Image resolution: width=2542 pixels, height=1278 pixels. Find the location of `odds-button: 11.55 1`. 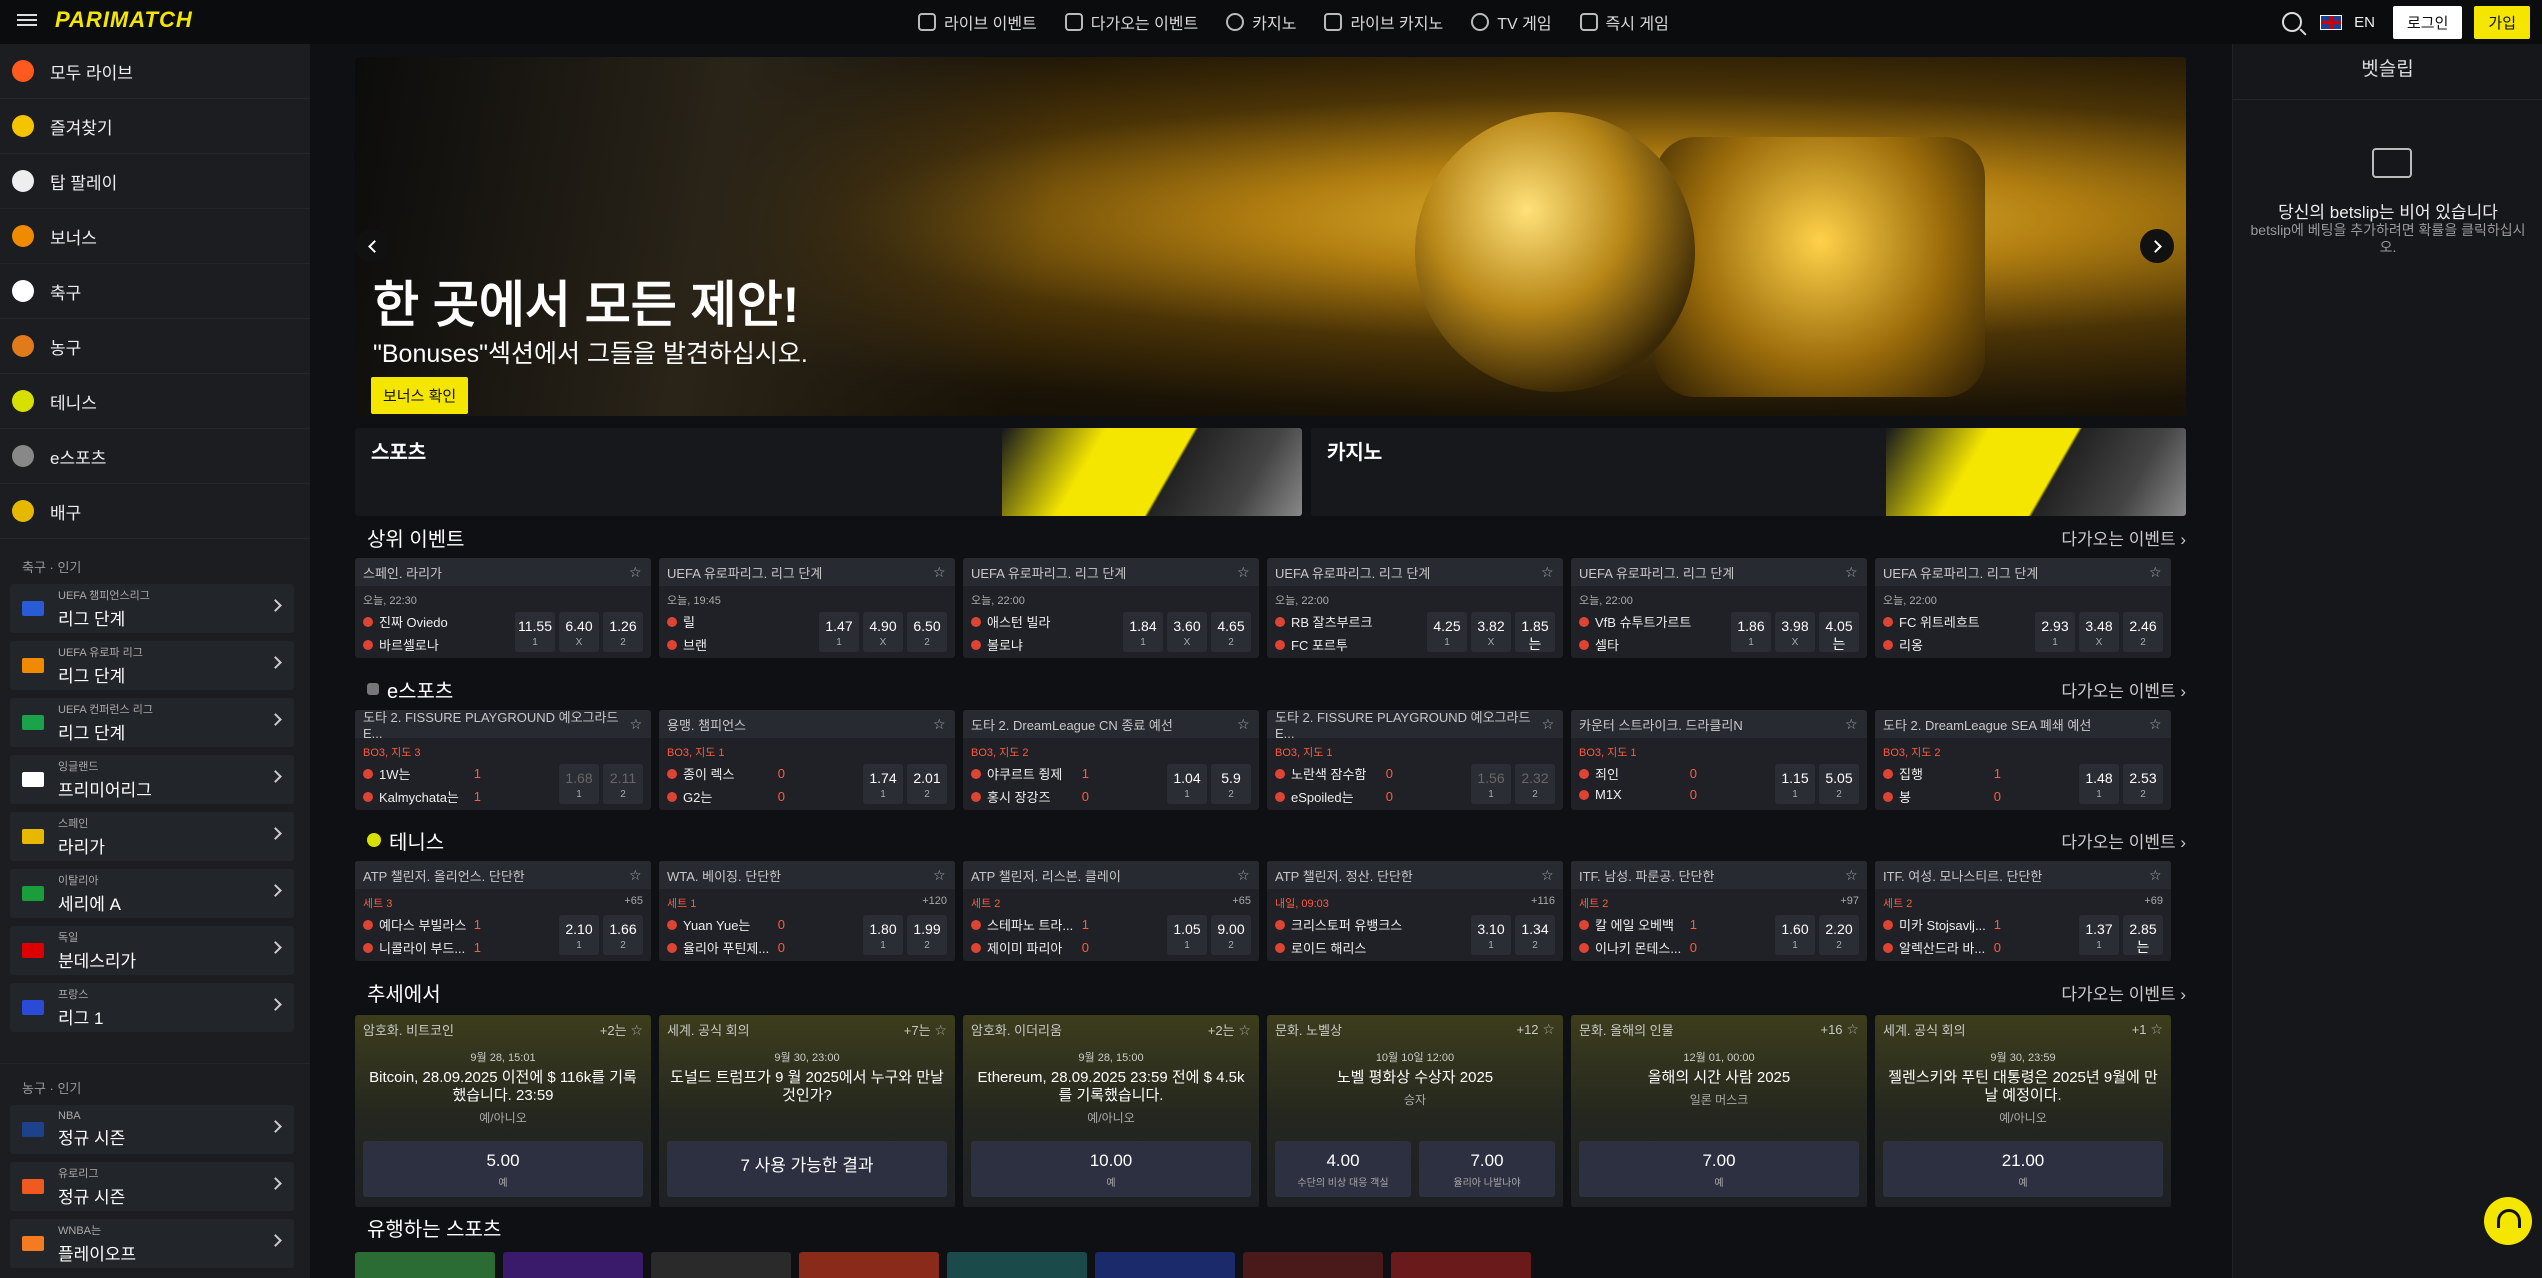

odds-button: 11.55 1 is located at coordinates (535, 632).